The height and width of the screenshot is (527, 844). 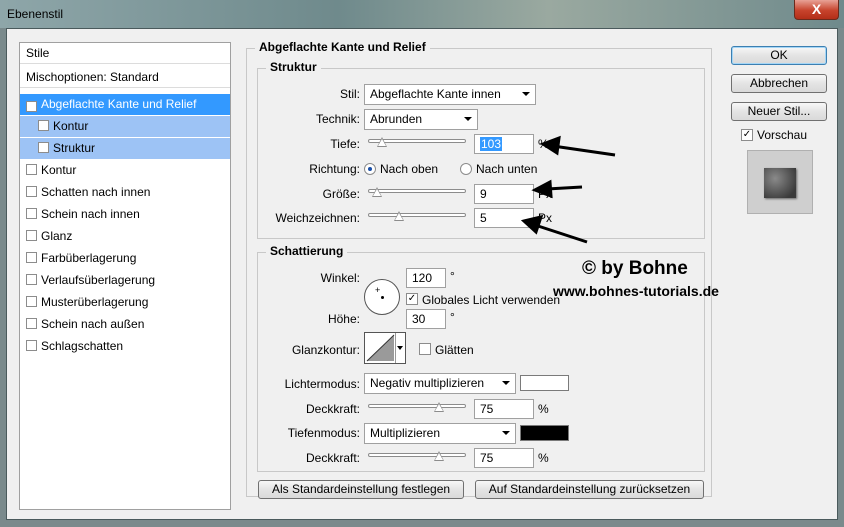 I want to click on bevel-emboss-title: Abgeflachte Kante und Relief, so click(x=342, y=47).